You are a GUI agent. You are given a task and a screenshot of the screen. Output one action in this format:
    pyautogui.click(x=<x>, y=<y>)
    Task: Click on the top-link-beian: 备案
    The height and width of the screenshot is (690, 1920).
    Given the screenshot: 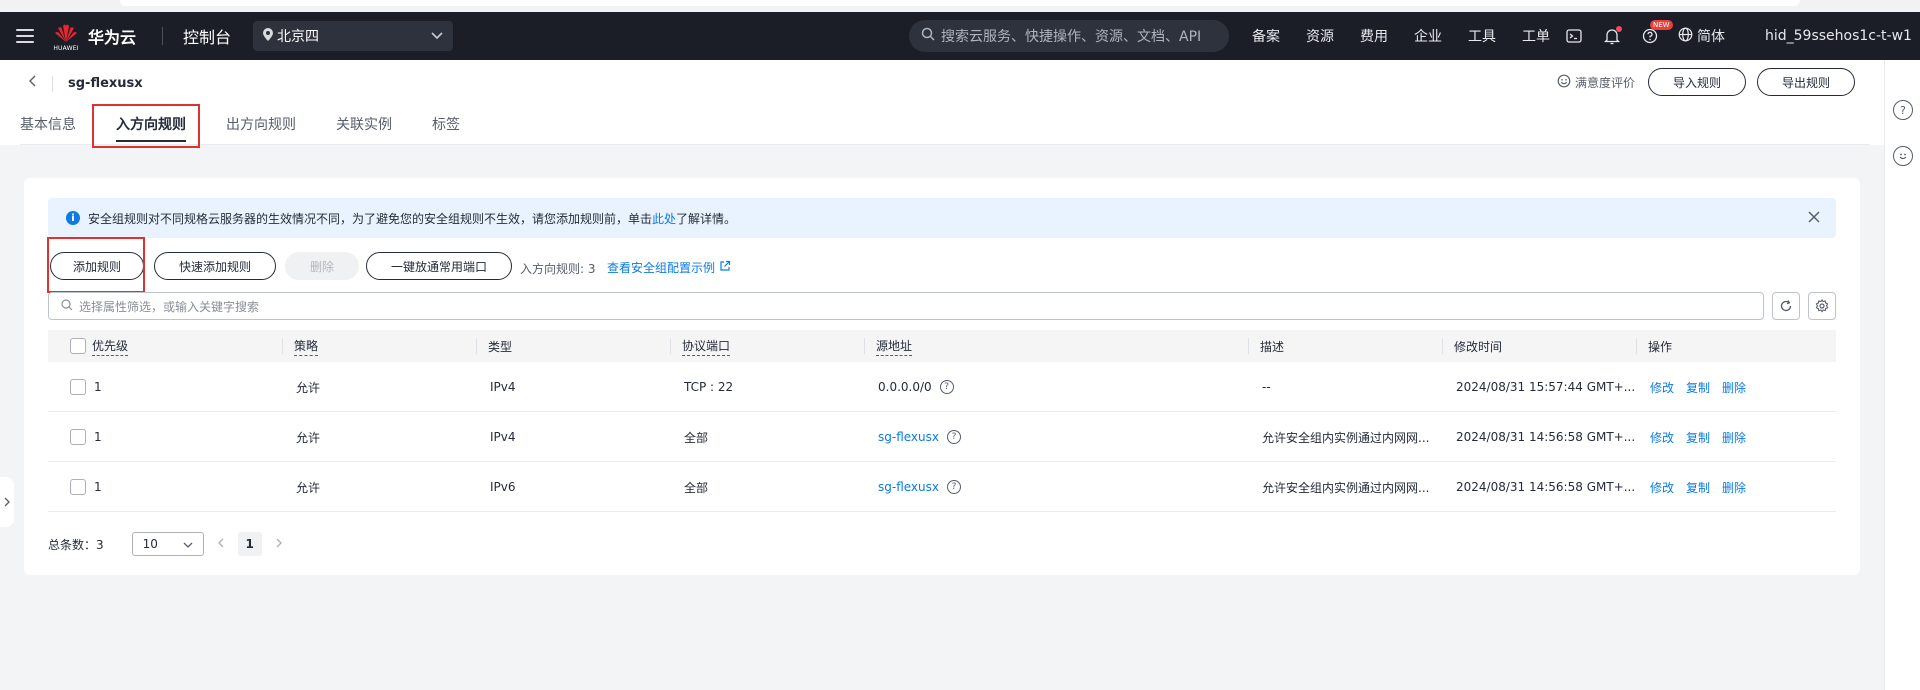 What is the action you would take?
    pyautogui.click(x=1266, y=36)
    